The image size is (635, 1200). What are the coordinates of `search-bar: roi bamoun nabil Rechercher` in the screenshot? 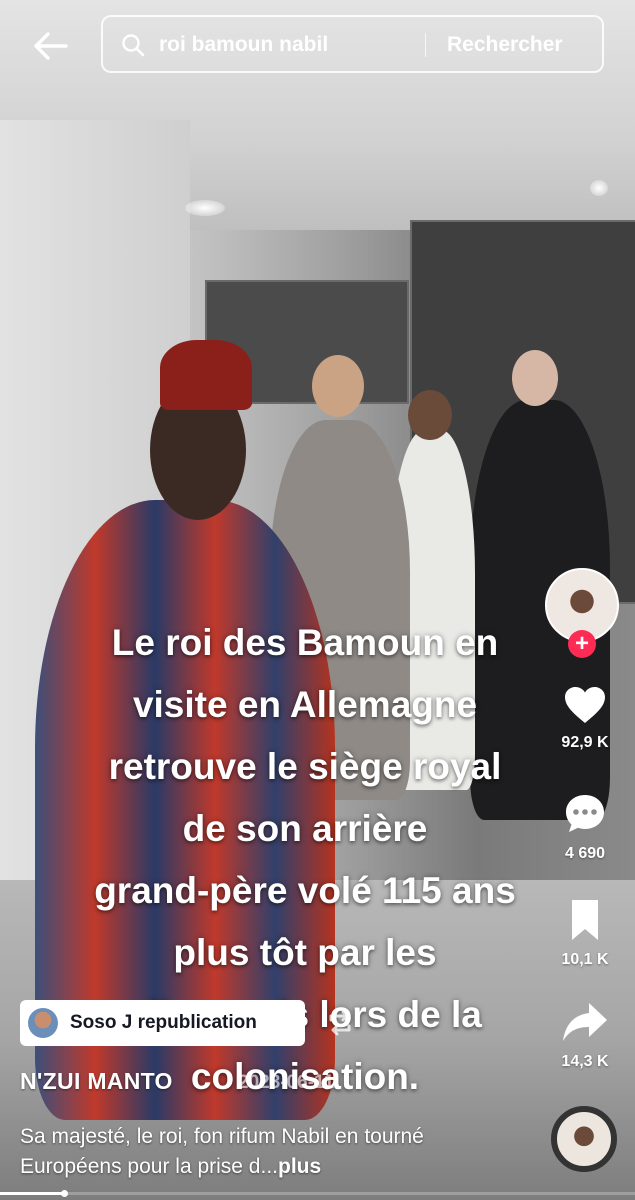 It's located at (352, 44).